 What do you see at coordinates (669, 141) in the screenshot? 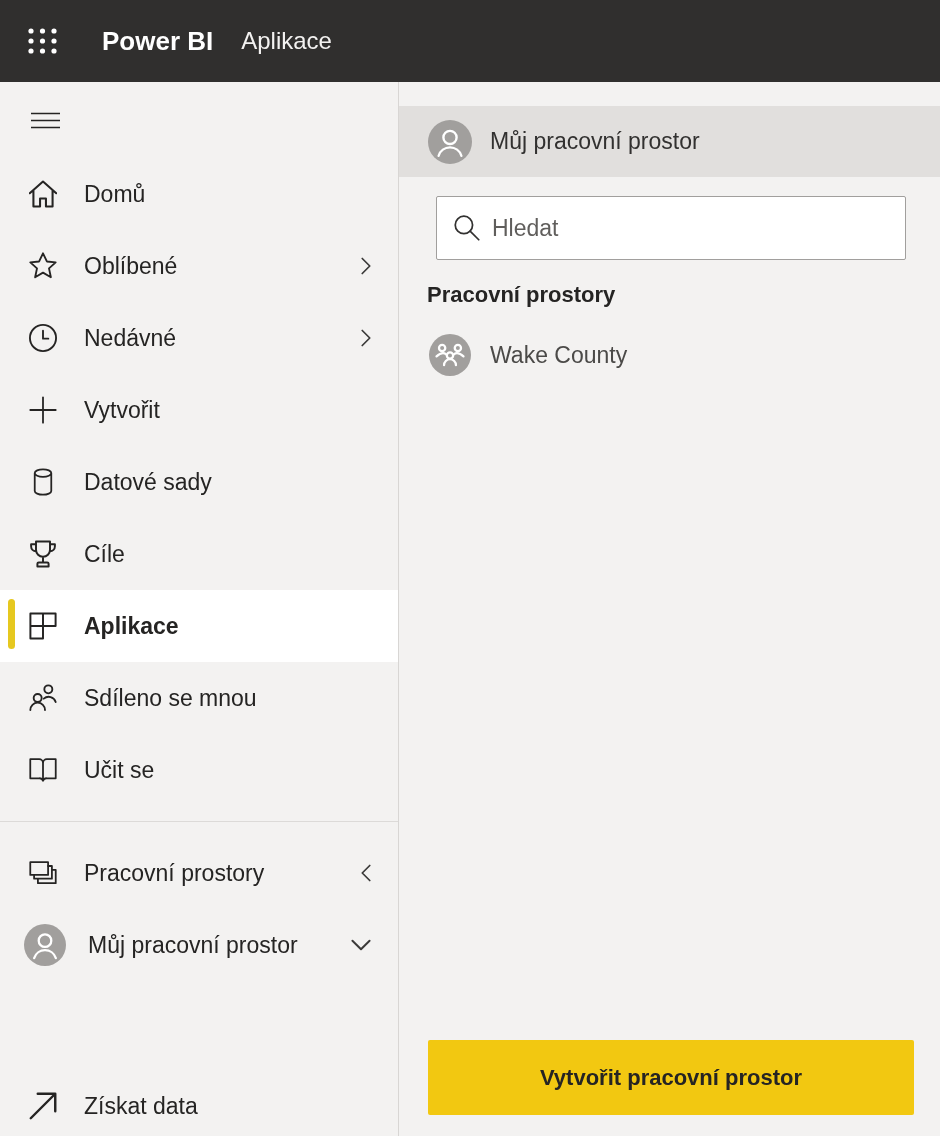
I see `workspace-item: Můj pracovní prostor` at bounding box center [669, 141].